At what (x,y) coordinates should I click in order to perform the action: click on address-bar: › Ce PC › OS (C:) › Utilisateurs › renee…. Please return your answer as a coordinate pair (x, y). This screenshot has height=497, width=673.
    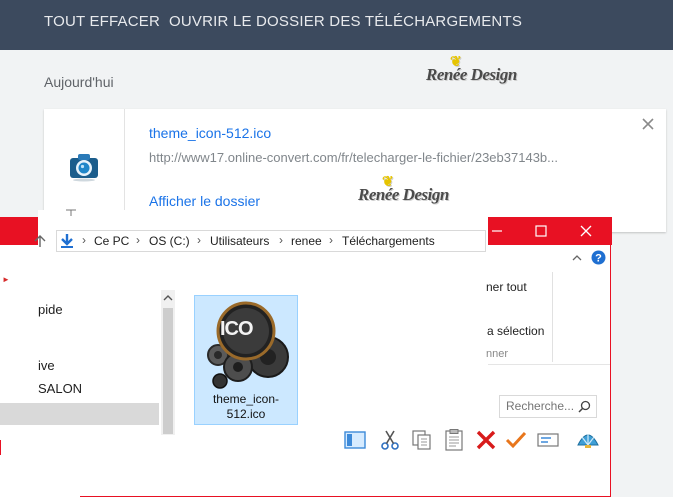
    Looking at the image, I should click on (260, 242).